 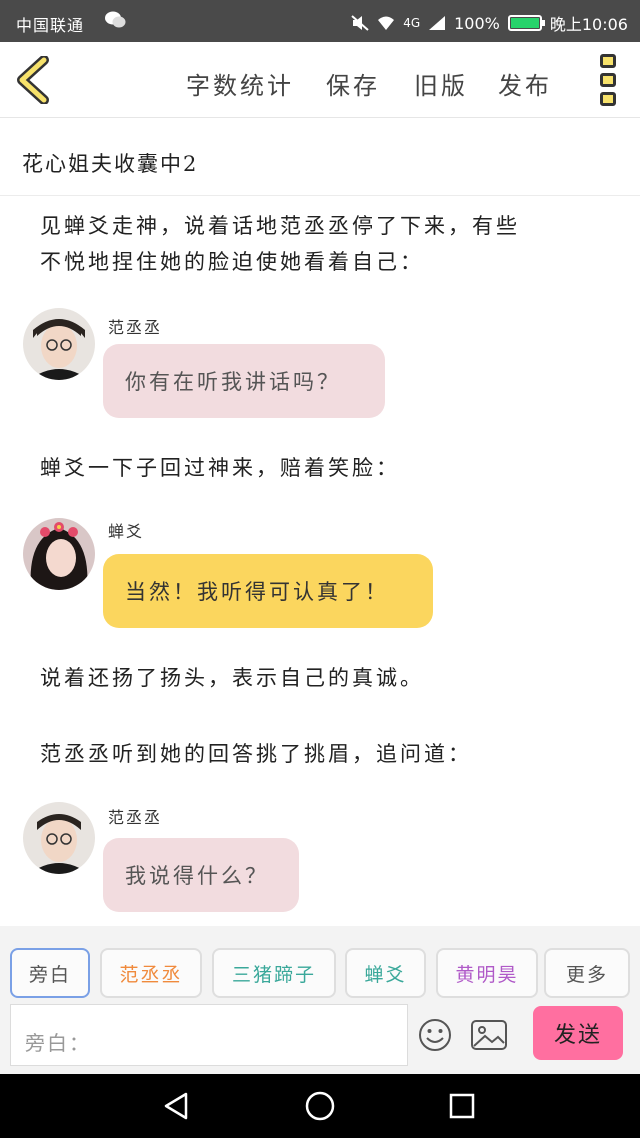 I want to click on save-button: 保存, so click(x=353, y=83).